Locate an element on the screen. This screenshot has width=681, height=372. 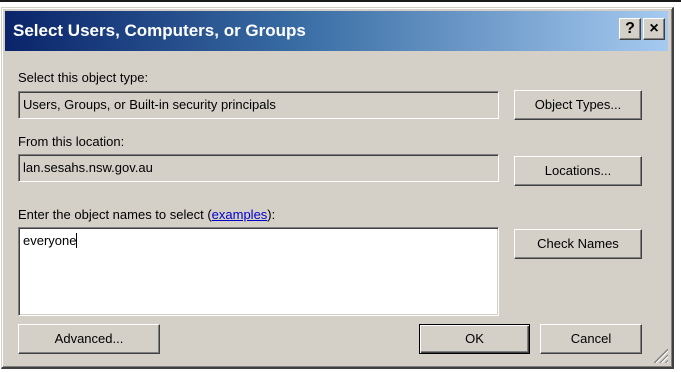
help-button: ? is located at coordinates (630, 29).